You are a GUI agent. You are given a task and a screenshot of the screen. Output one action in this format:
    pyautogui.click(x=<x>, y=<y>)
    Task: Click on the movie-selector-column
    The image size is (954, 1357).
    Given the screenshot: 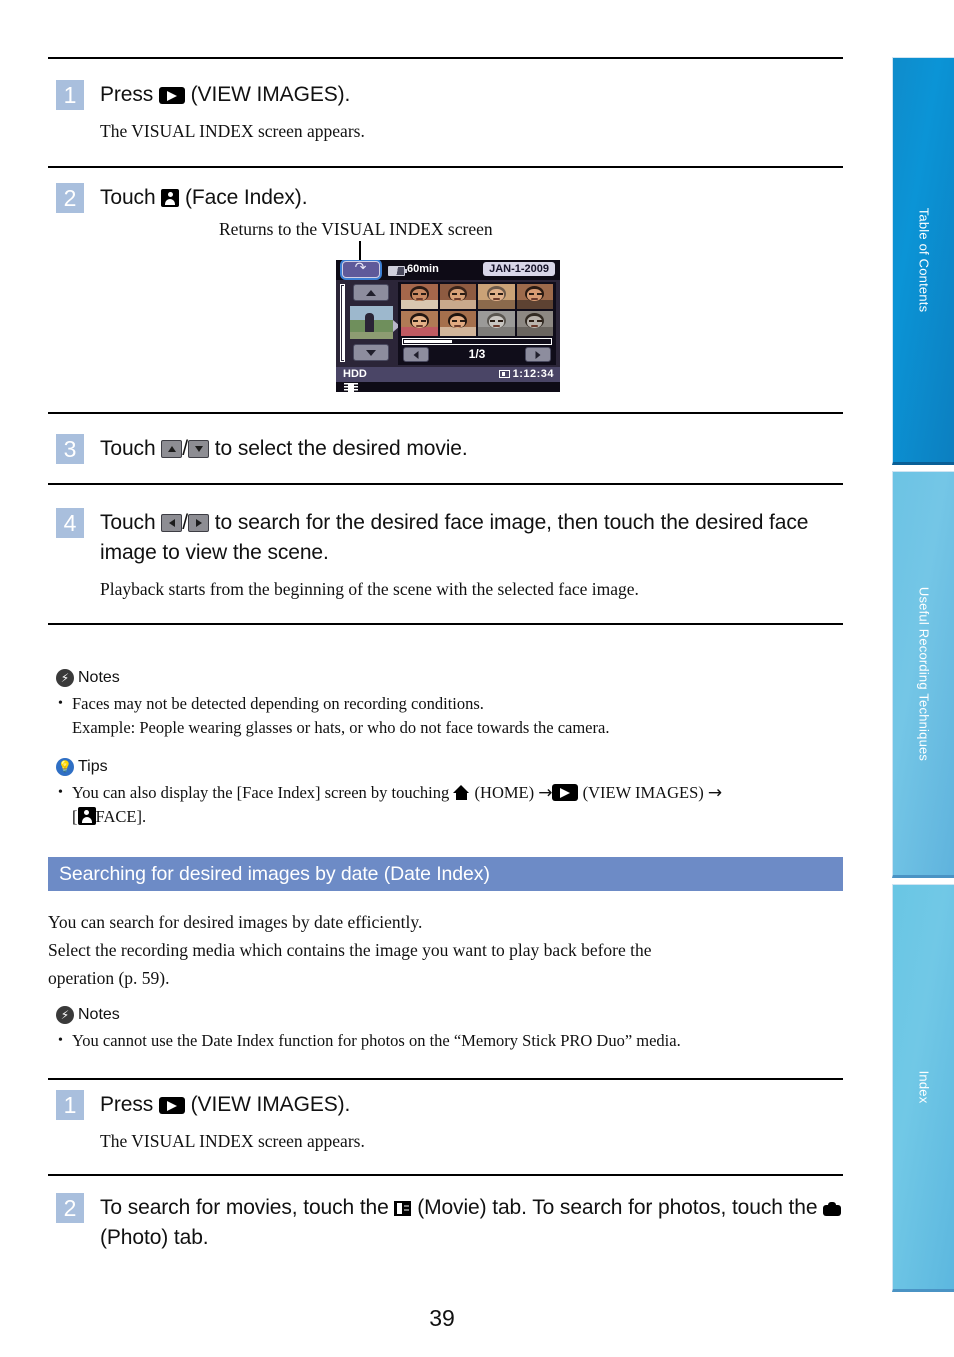 What is the action you would take?
    pyautogui.click(x=371, y=323)
    